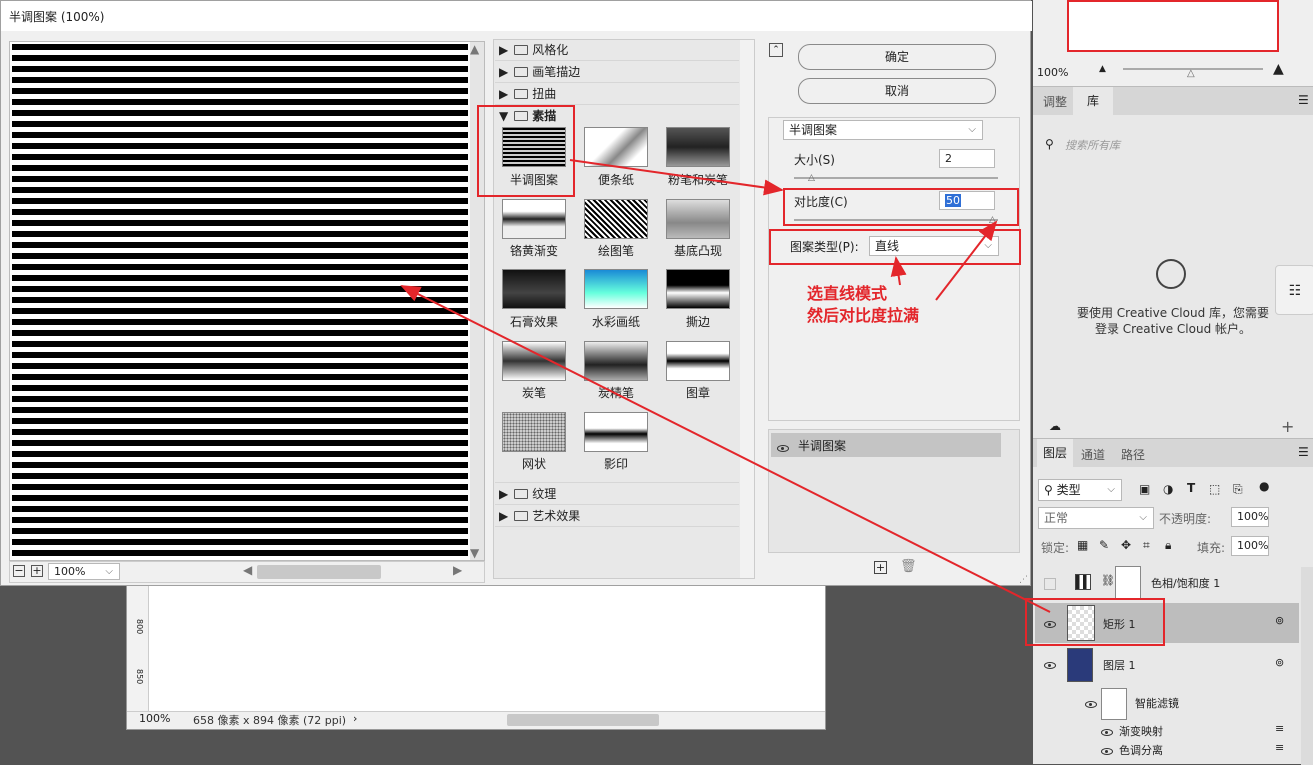 This screenshot has height=765, width=1313. I want to click on arrow-to-pattern, so click(898, 271).